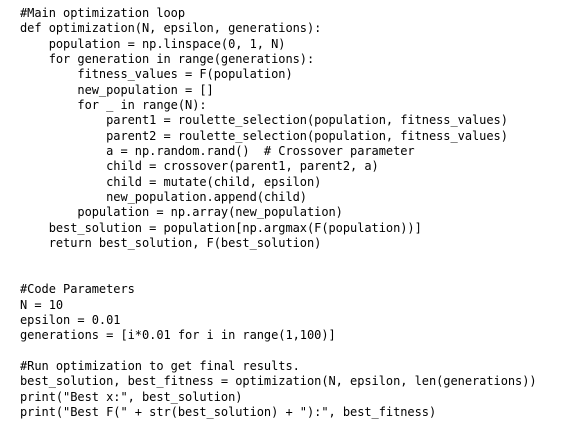 This screenshot has height=421, width=566. Describe the element at coordinates (42, 304) in the screenshot. I see `code-line-20: N = 10` at that location.